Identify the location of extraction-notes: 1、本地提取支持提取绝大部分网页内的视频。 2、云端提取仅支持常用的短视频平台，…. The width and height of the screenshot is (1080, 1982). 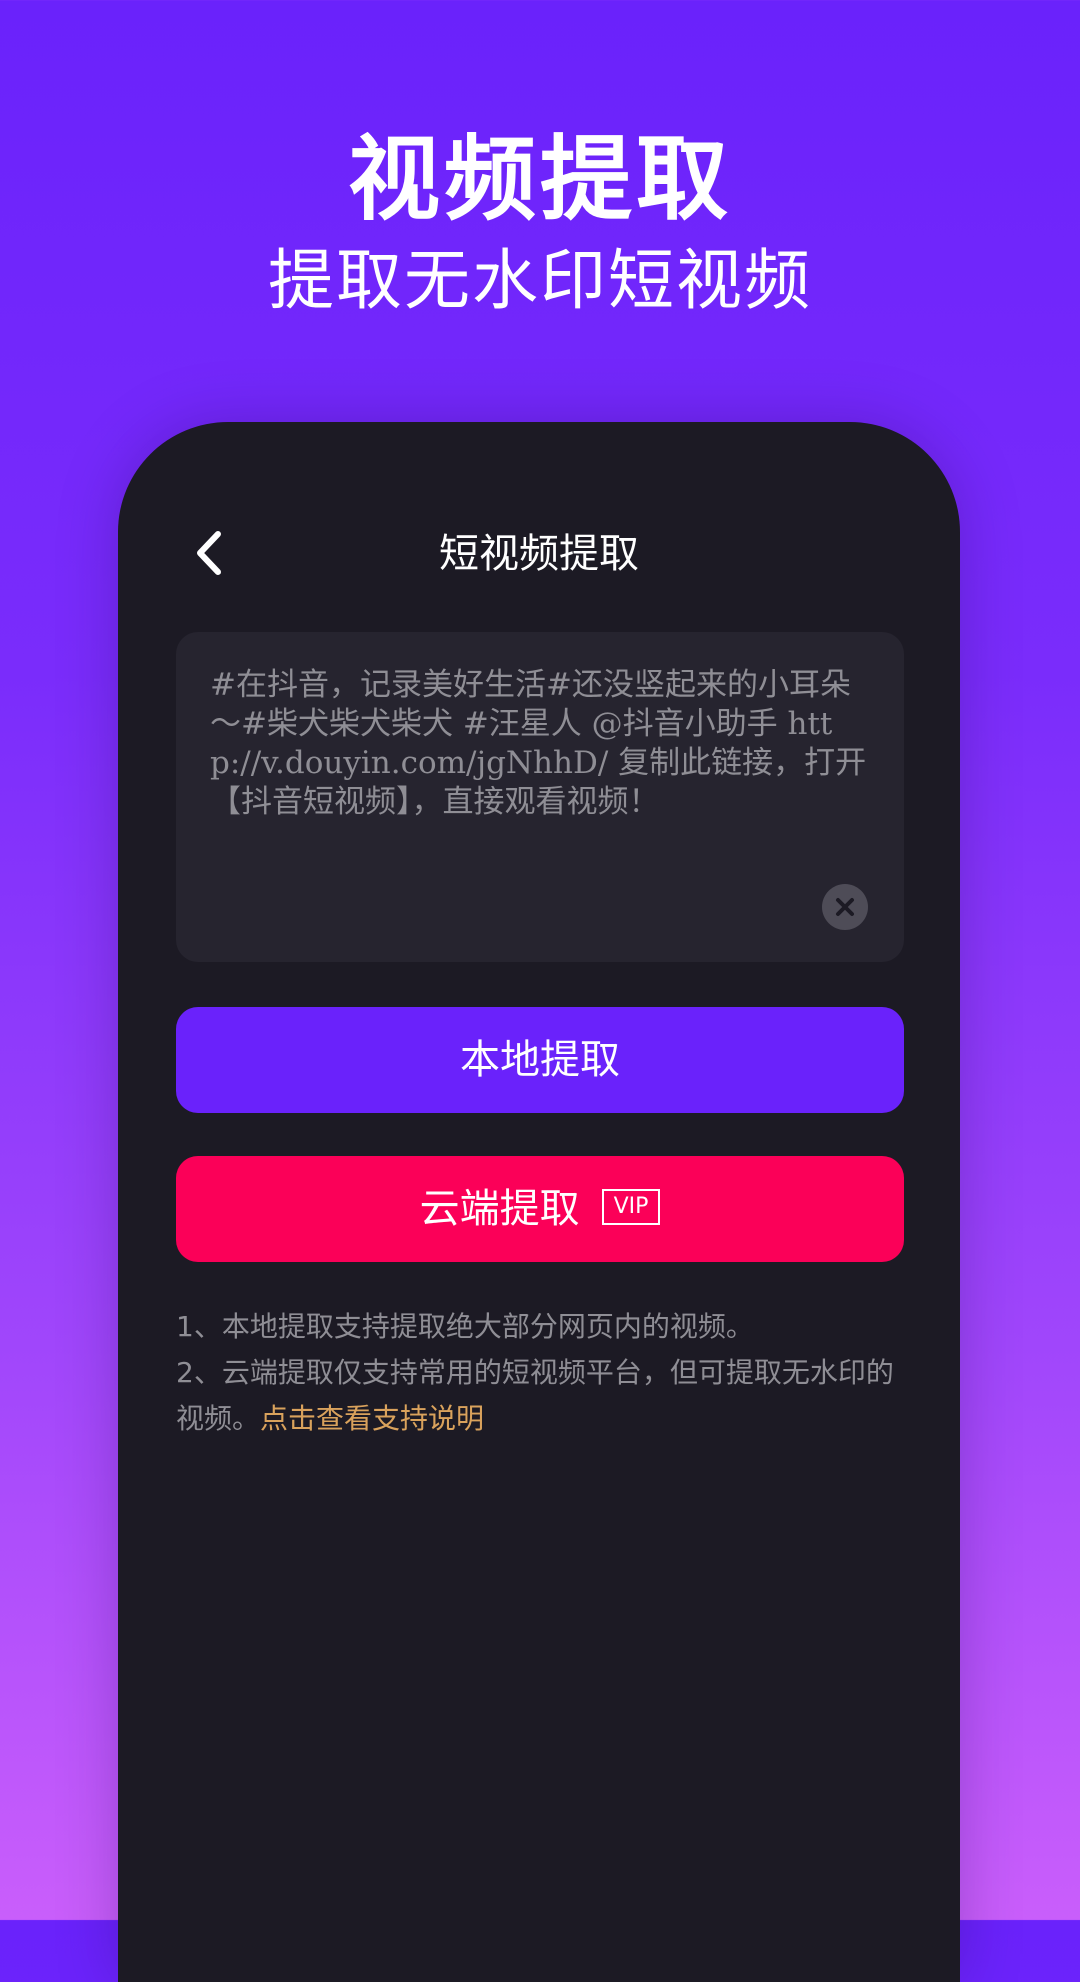
(540, 1373).